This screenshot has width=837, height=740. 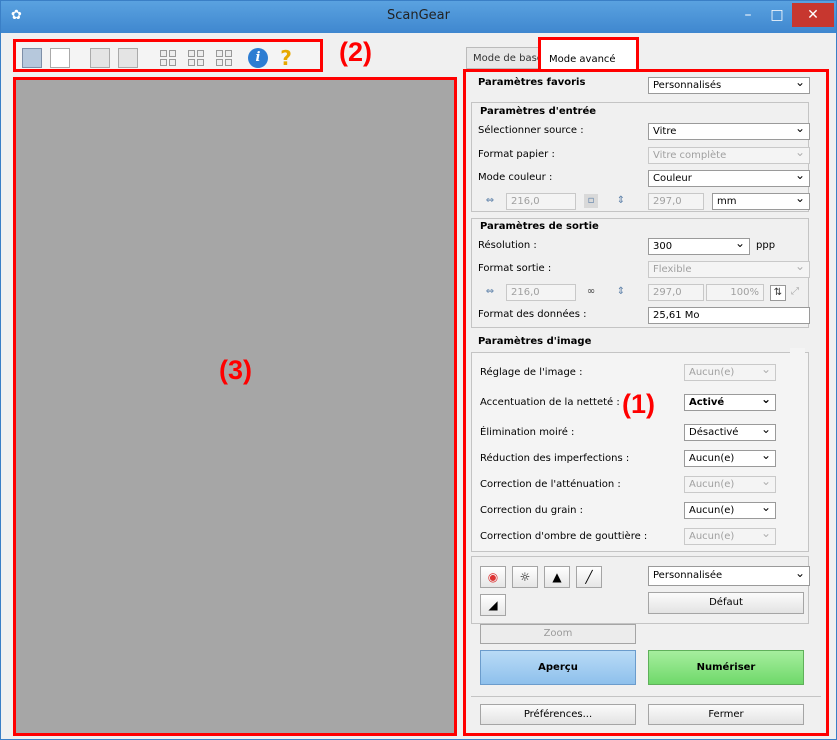 I want to click on data-size-label: Format des données :, so click(x=532, y=314).